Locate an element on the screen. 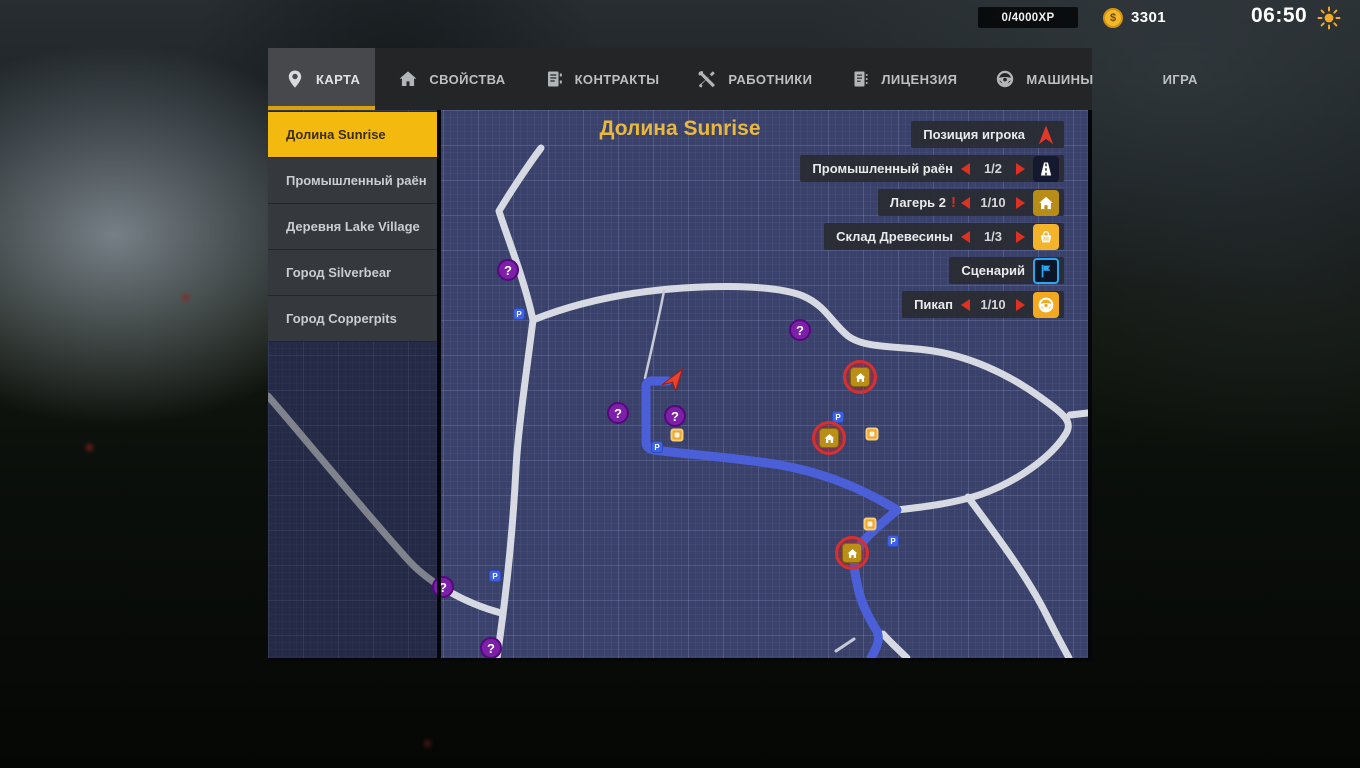  coin-icon: $ is located at coordinates (1113, 18).